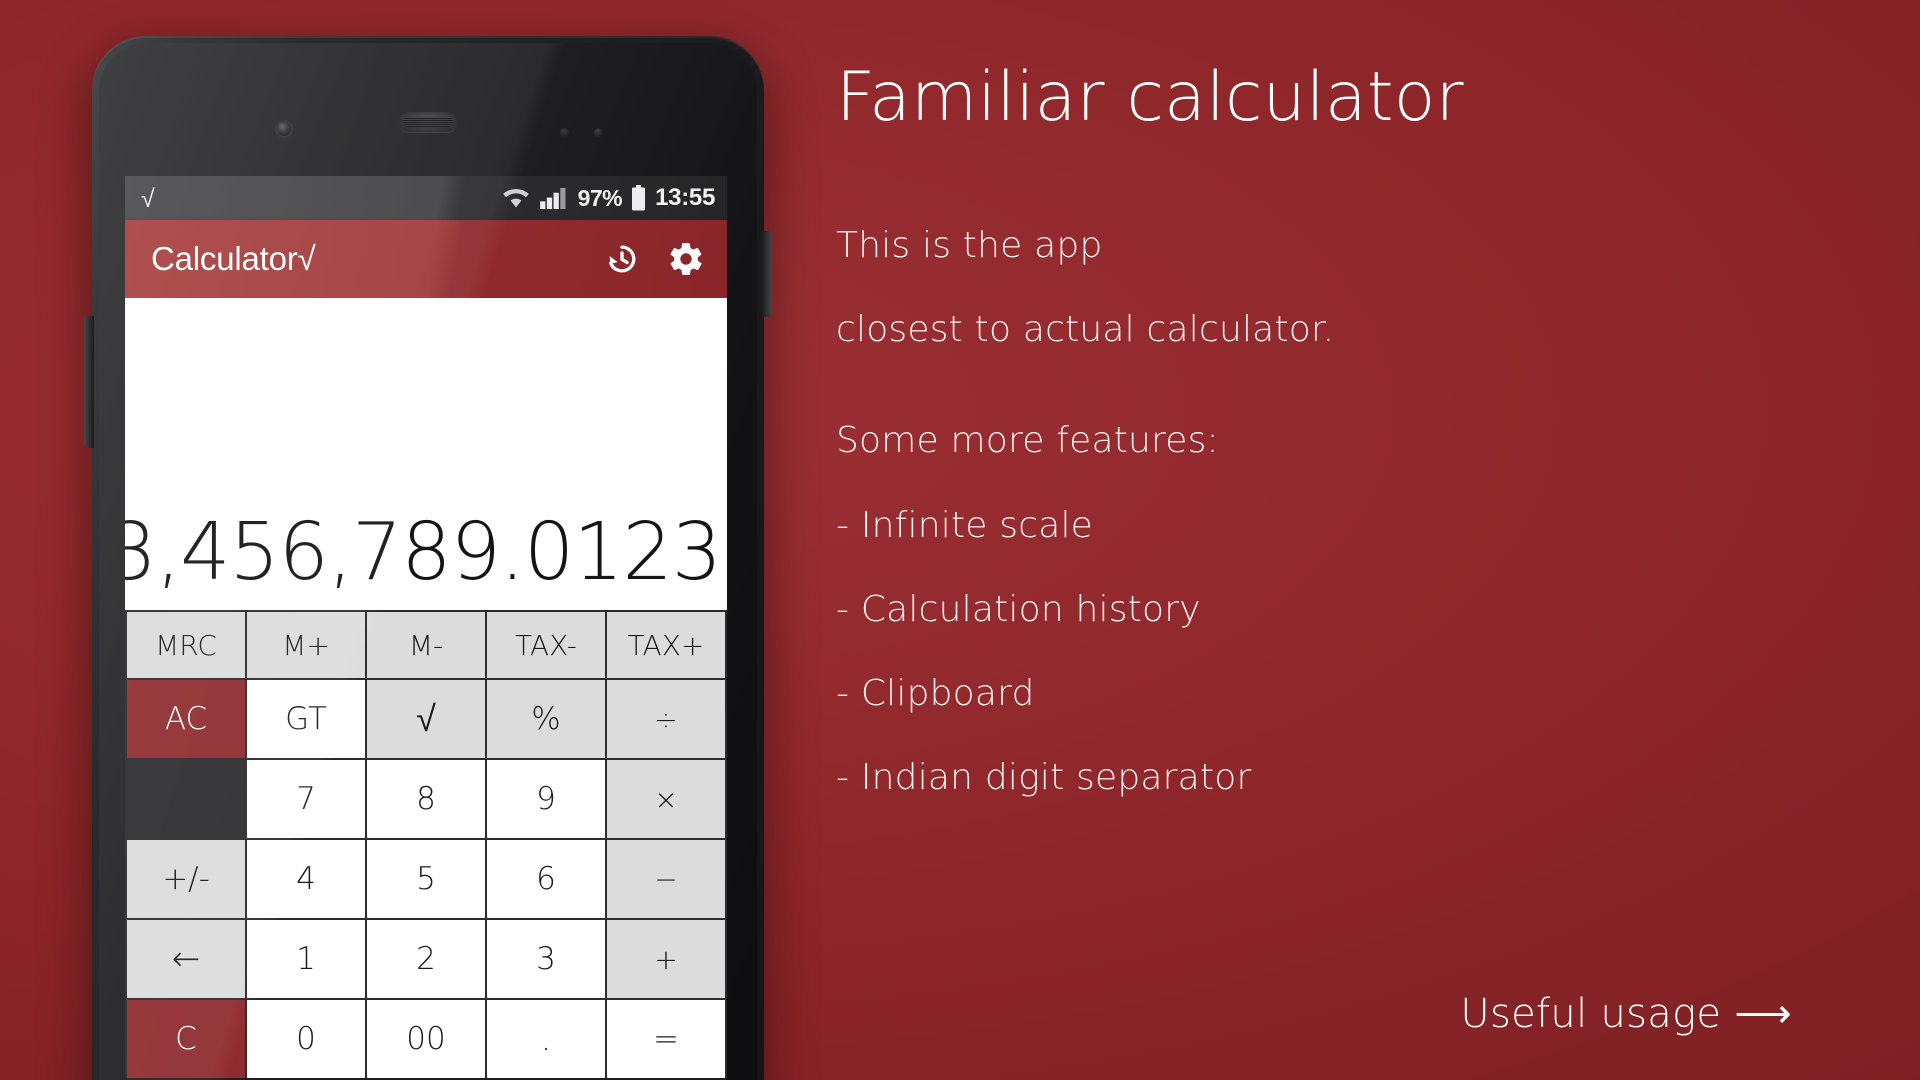 This screenshot has height=1080, width=1920. I want to click on feature-item: - Calculation history, so click(1018, 609).